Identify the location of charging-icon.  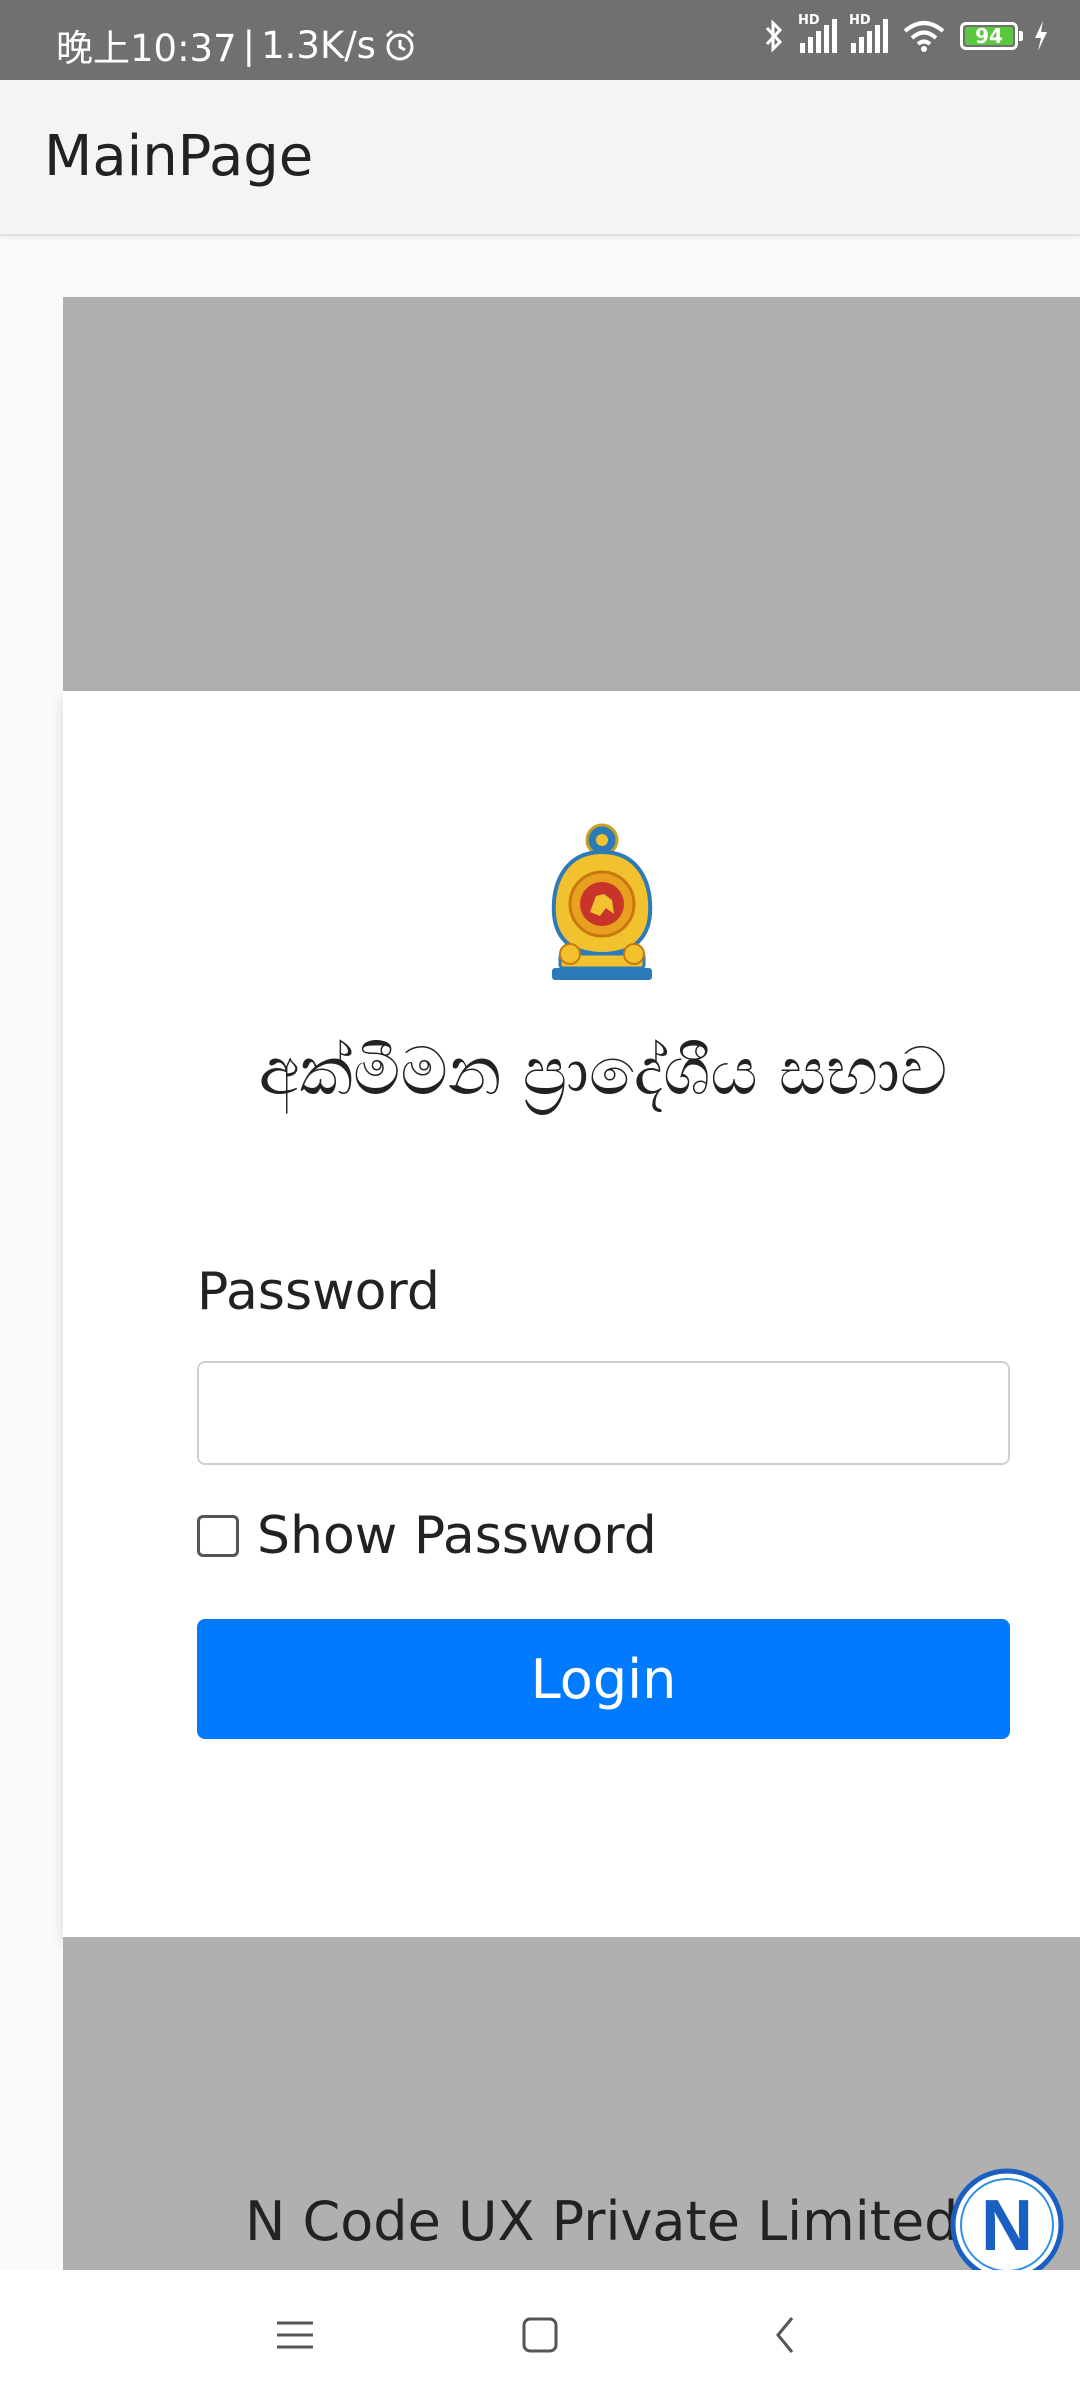
(1041, 36).